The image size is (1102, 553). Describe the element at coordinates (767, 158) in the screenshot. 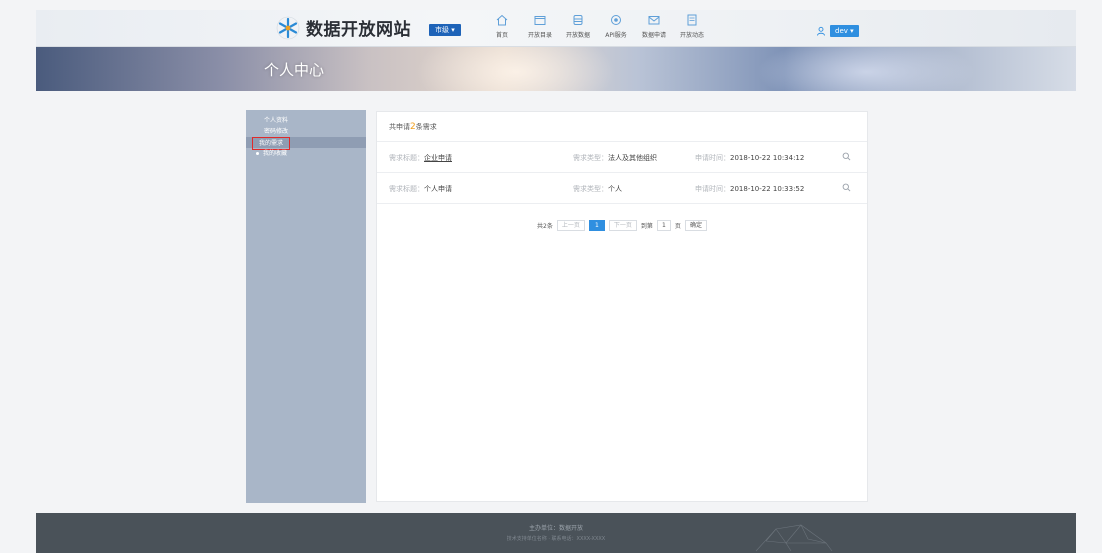

I see `request-time: 2018-10-22 10:34:12` at that location.